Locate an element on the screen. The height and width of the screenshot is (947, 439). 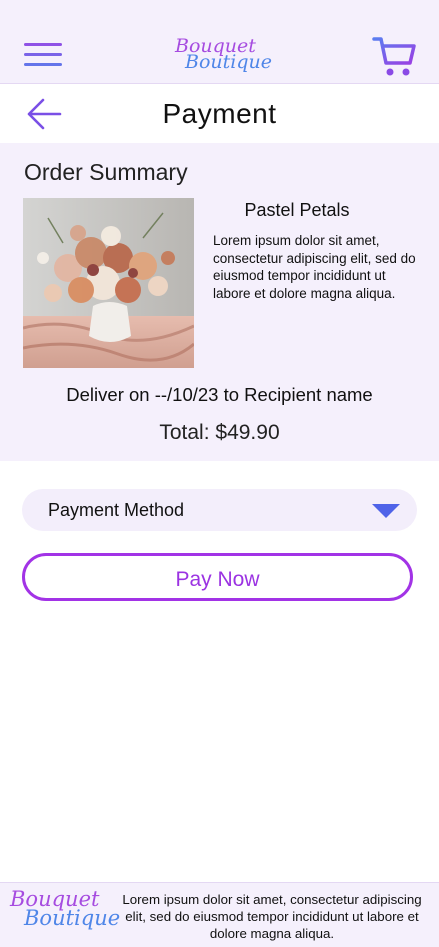
bouquet-product-image is located at coordinates (108, 283).